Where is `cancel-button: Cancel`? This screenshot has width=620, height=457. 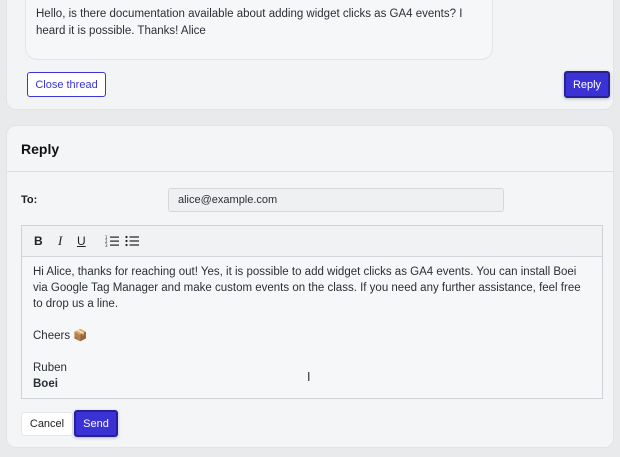 cancel-button: Cancel is located at coordinates (47, 424).